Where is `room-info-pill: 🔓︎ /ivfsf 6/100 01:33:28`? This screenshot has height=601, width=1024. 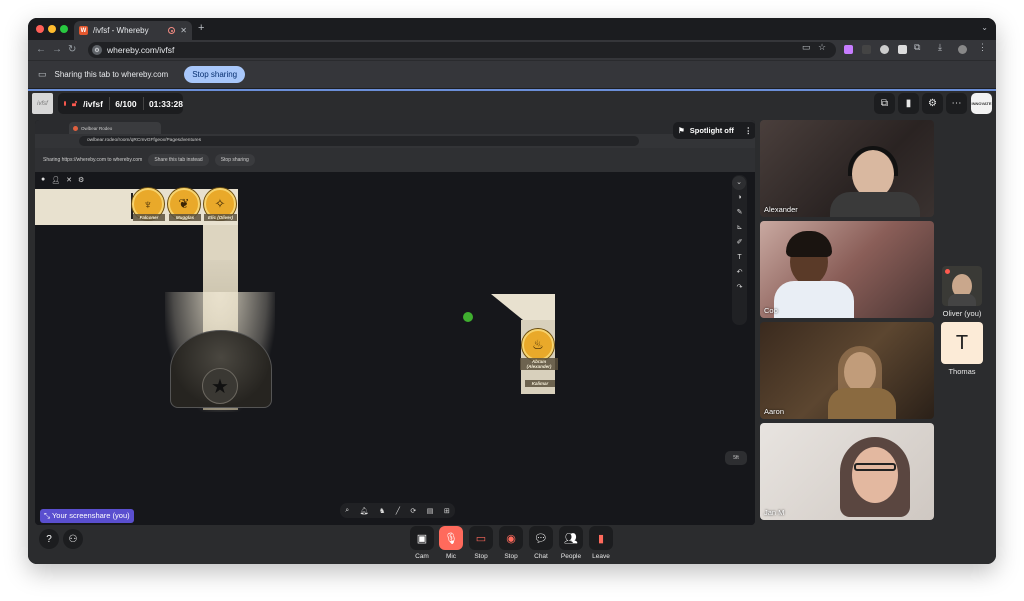
room-info-pill: 🔓︎ /ivfsf 6/100 01:33:28 is located at coordinates (120, 103).